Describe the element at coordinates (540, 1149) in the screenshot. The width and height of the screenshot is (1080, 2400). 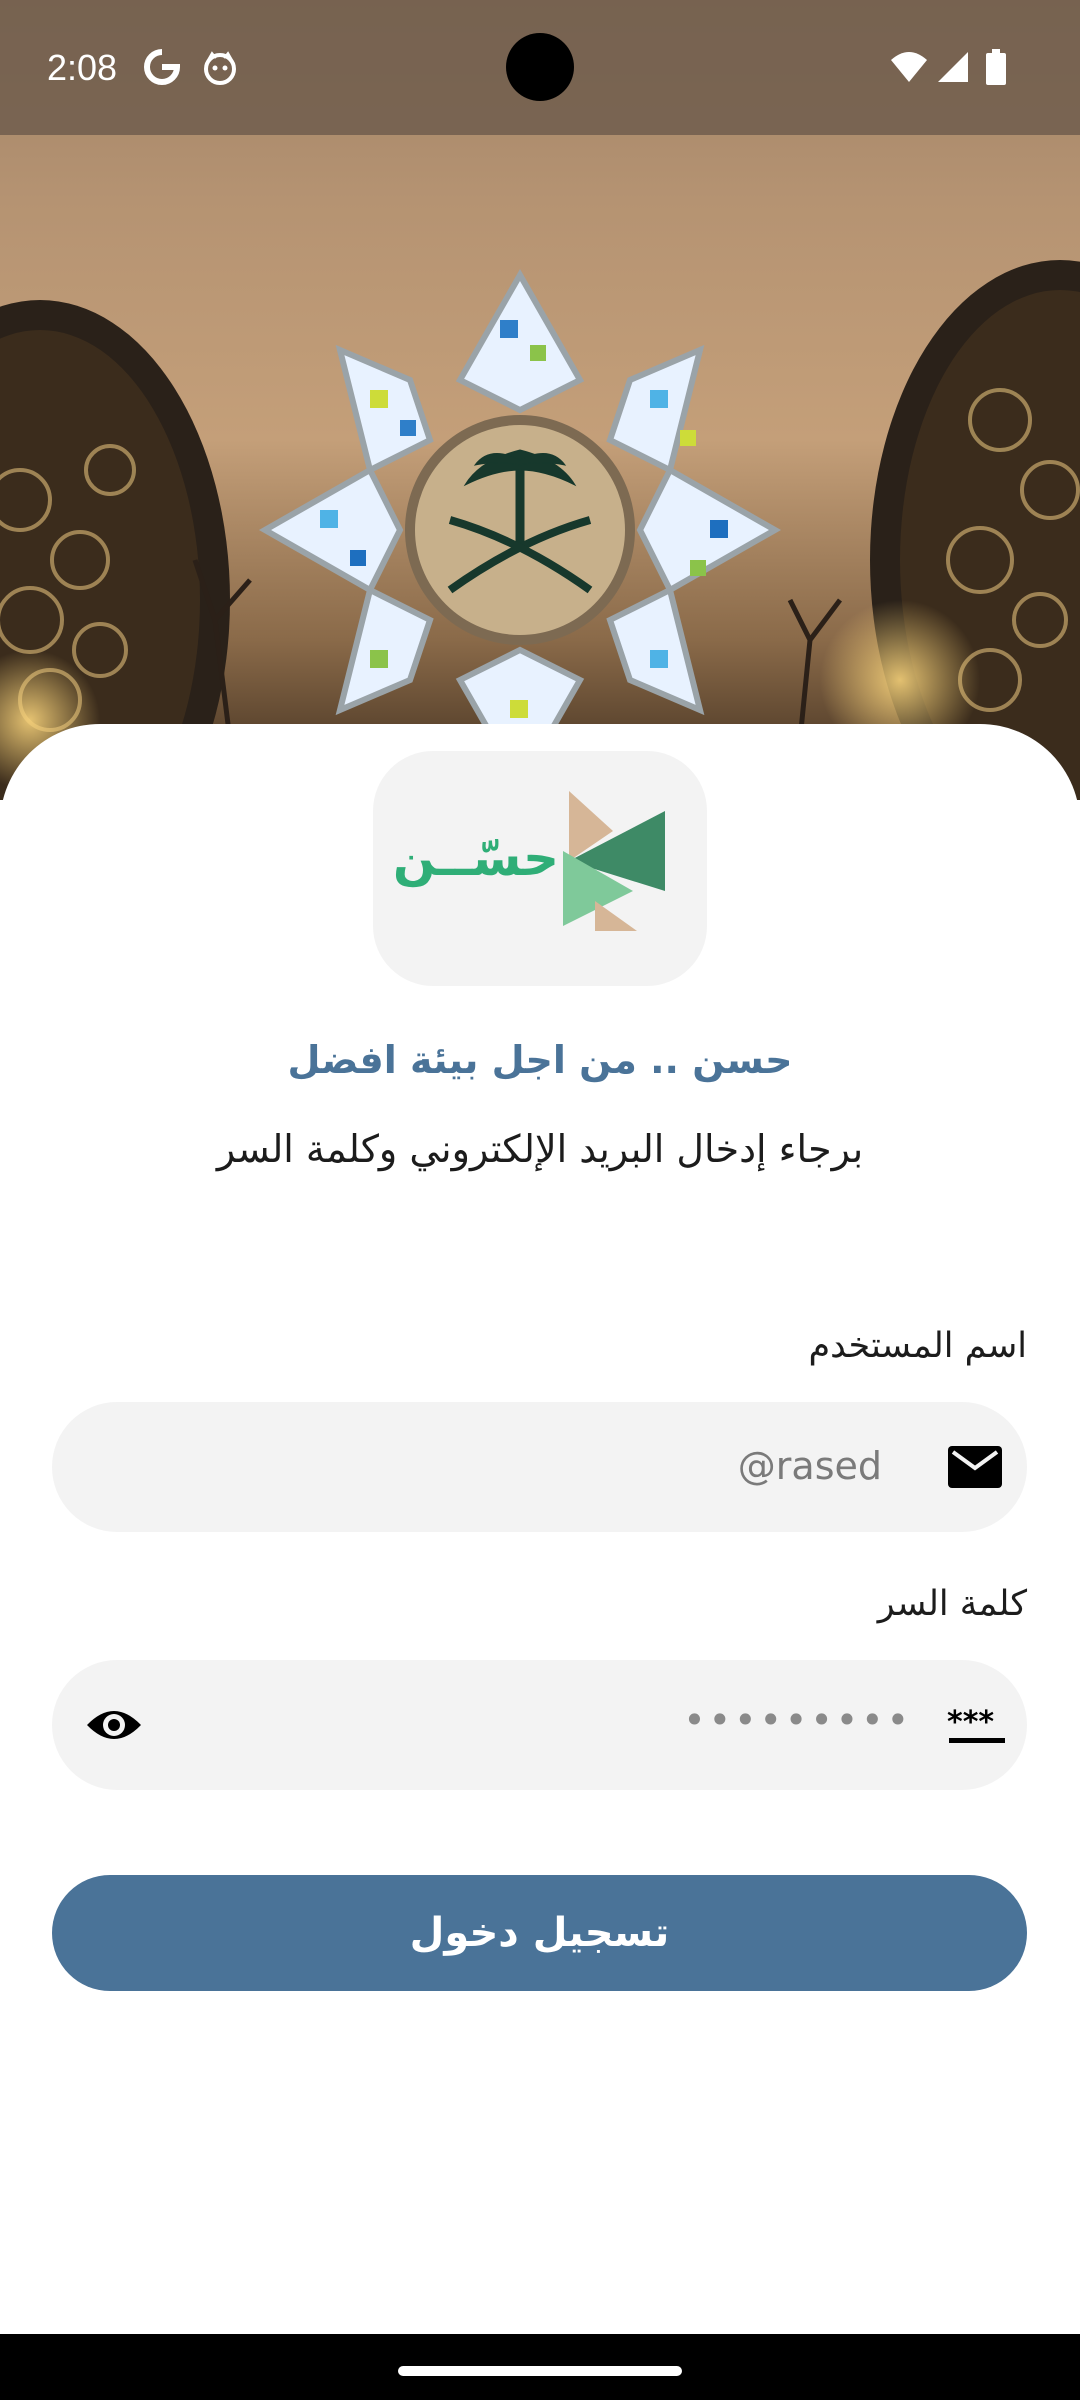
I see `subtitle: برجاء إدخال البريد الإلكتروني وكلمة السر` at that location.